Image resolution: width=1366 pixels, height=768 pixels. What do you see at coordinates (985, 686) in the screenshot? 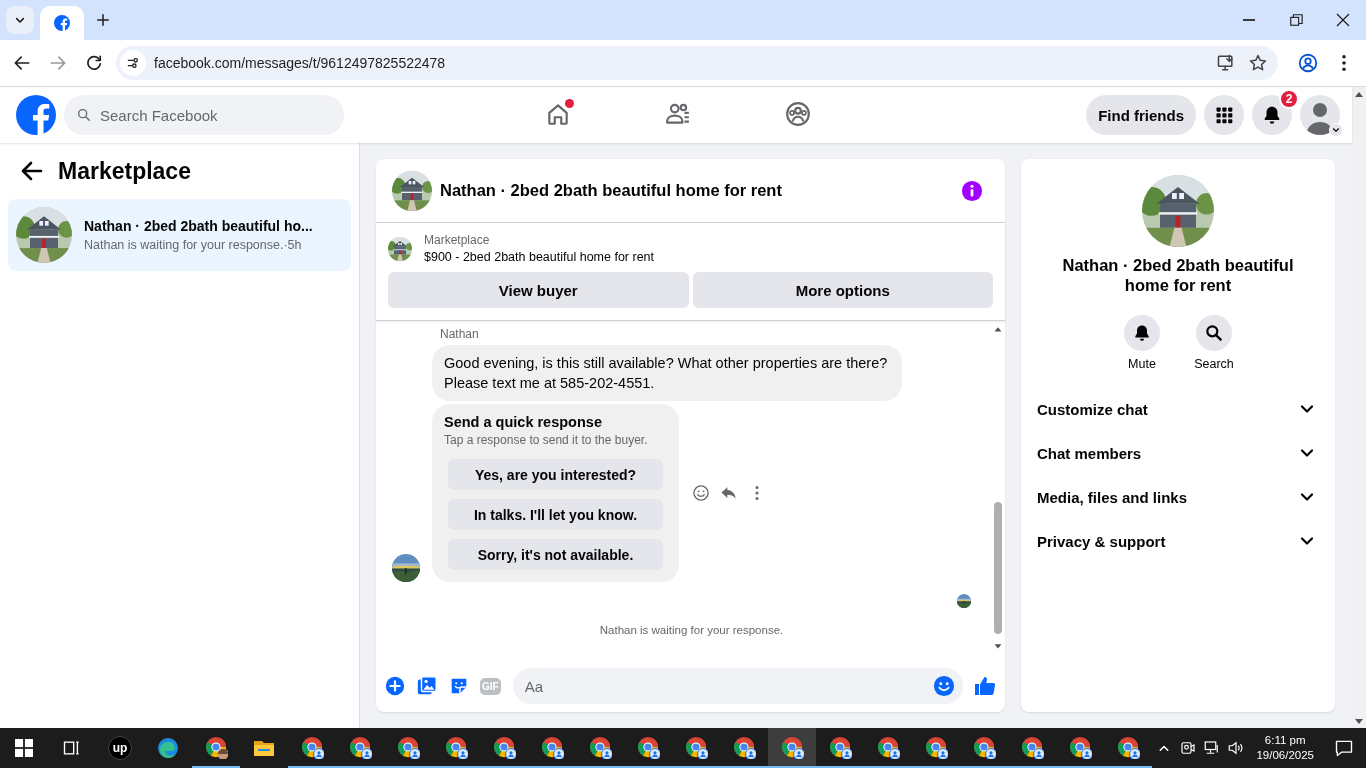
I see `like-icon` at bounding box center [985, 686].